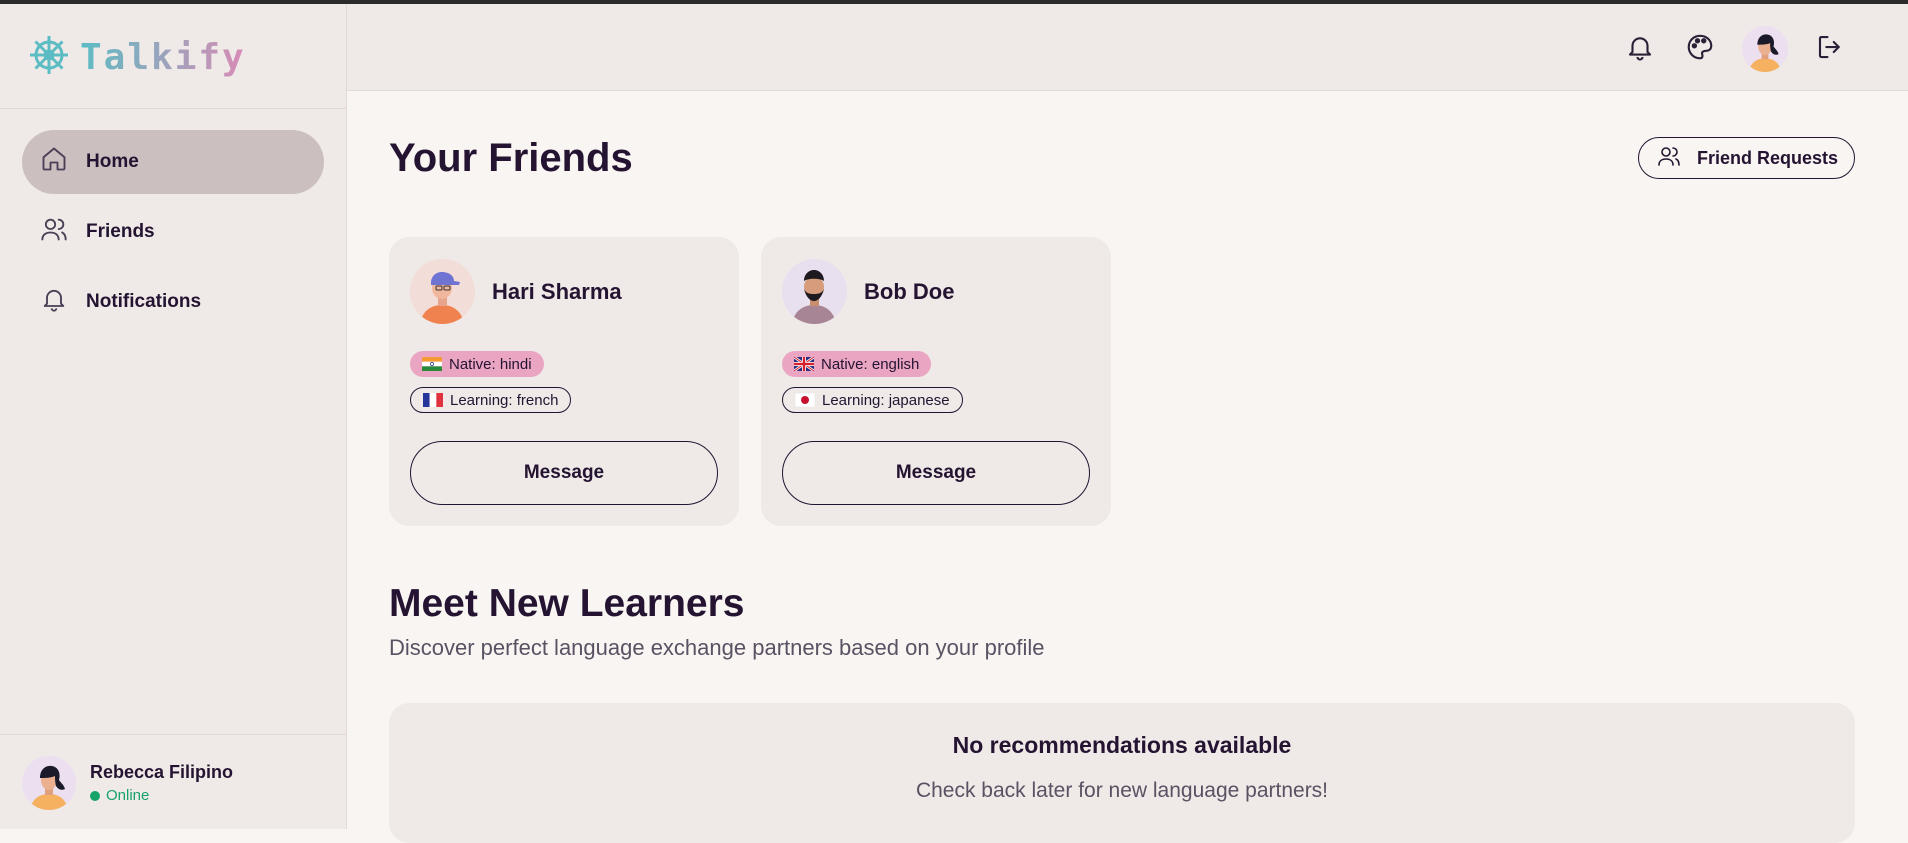  Describe the element at coordinates (1122, 745) in the screenshot. I see `empty-title: No recommendations available` at that location.